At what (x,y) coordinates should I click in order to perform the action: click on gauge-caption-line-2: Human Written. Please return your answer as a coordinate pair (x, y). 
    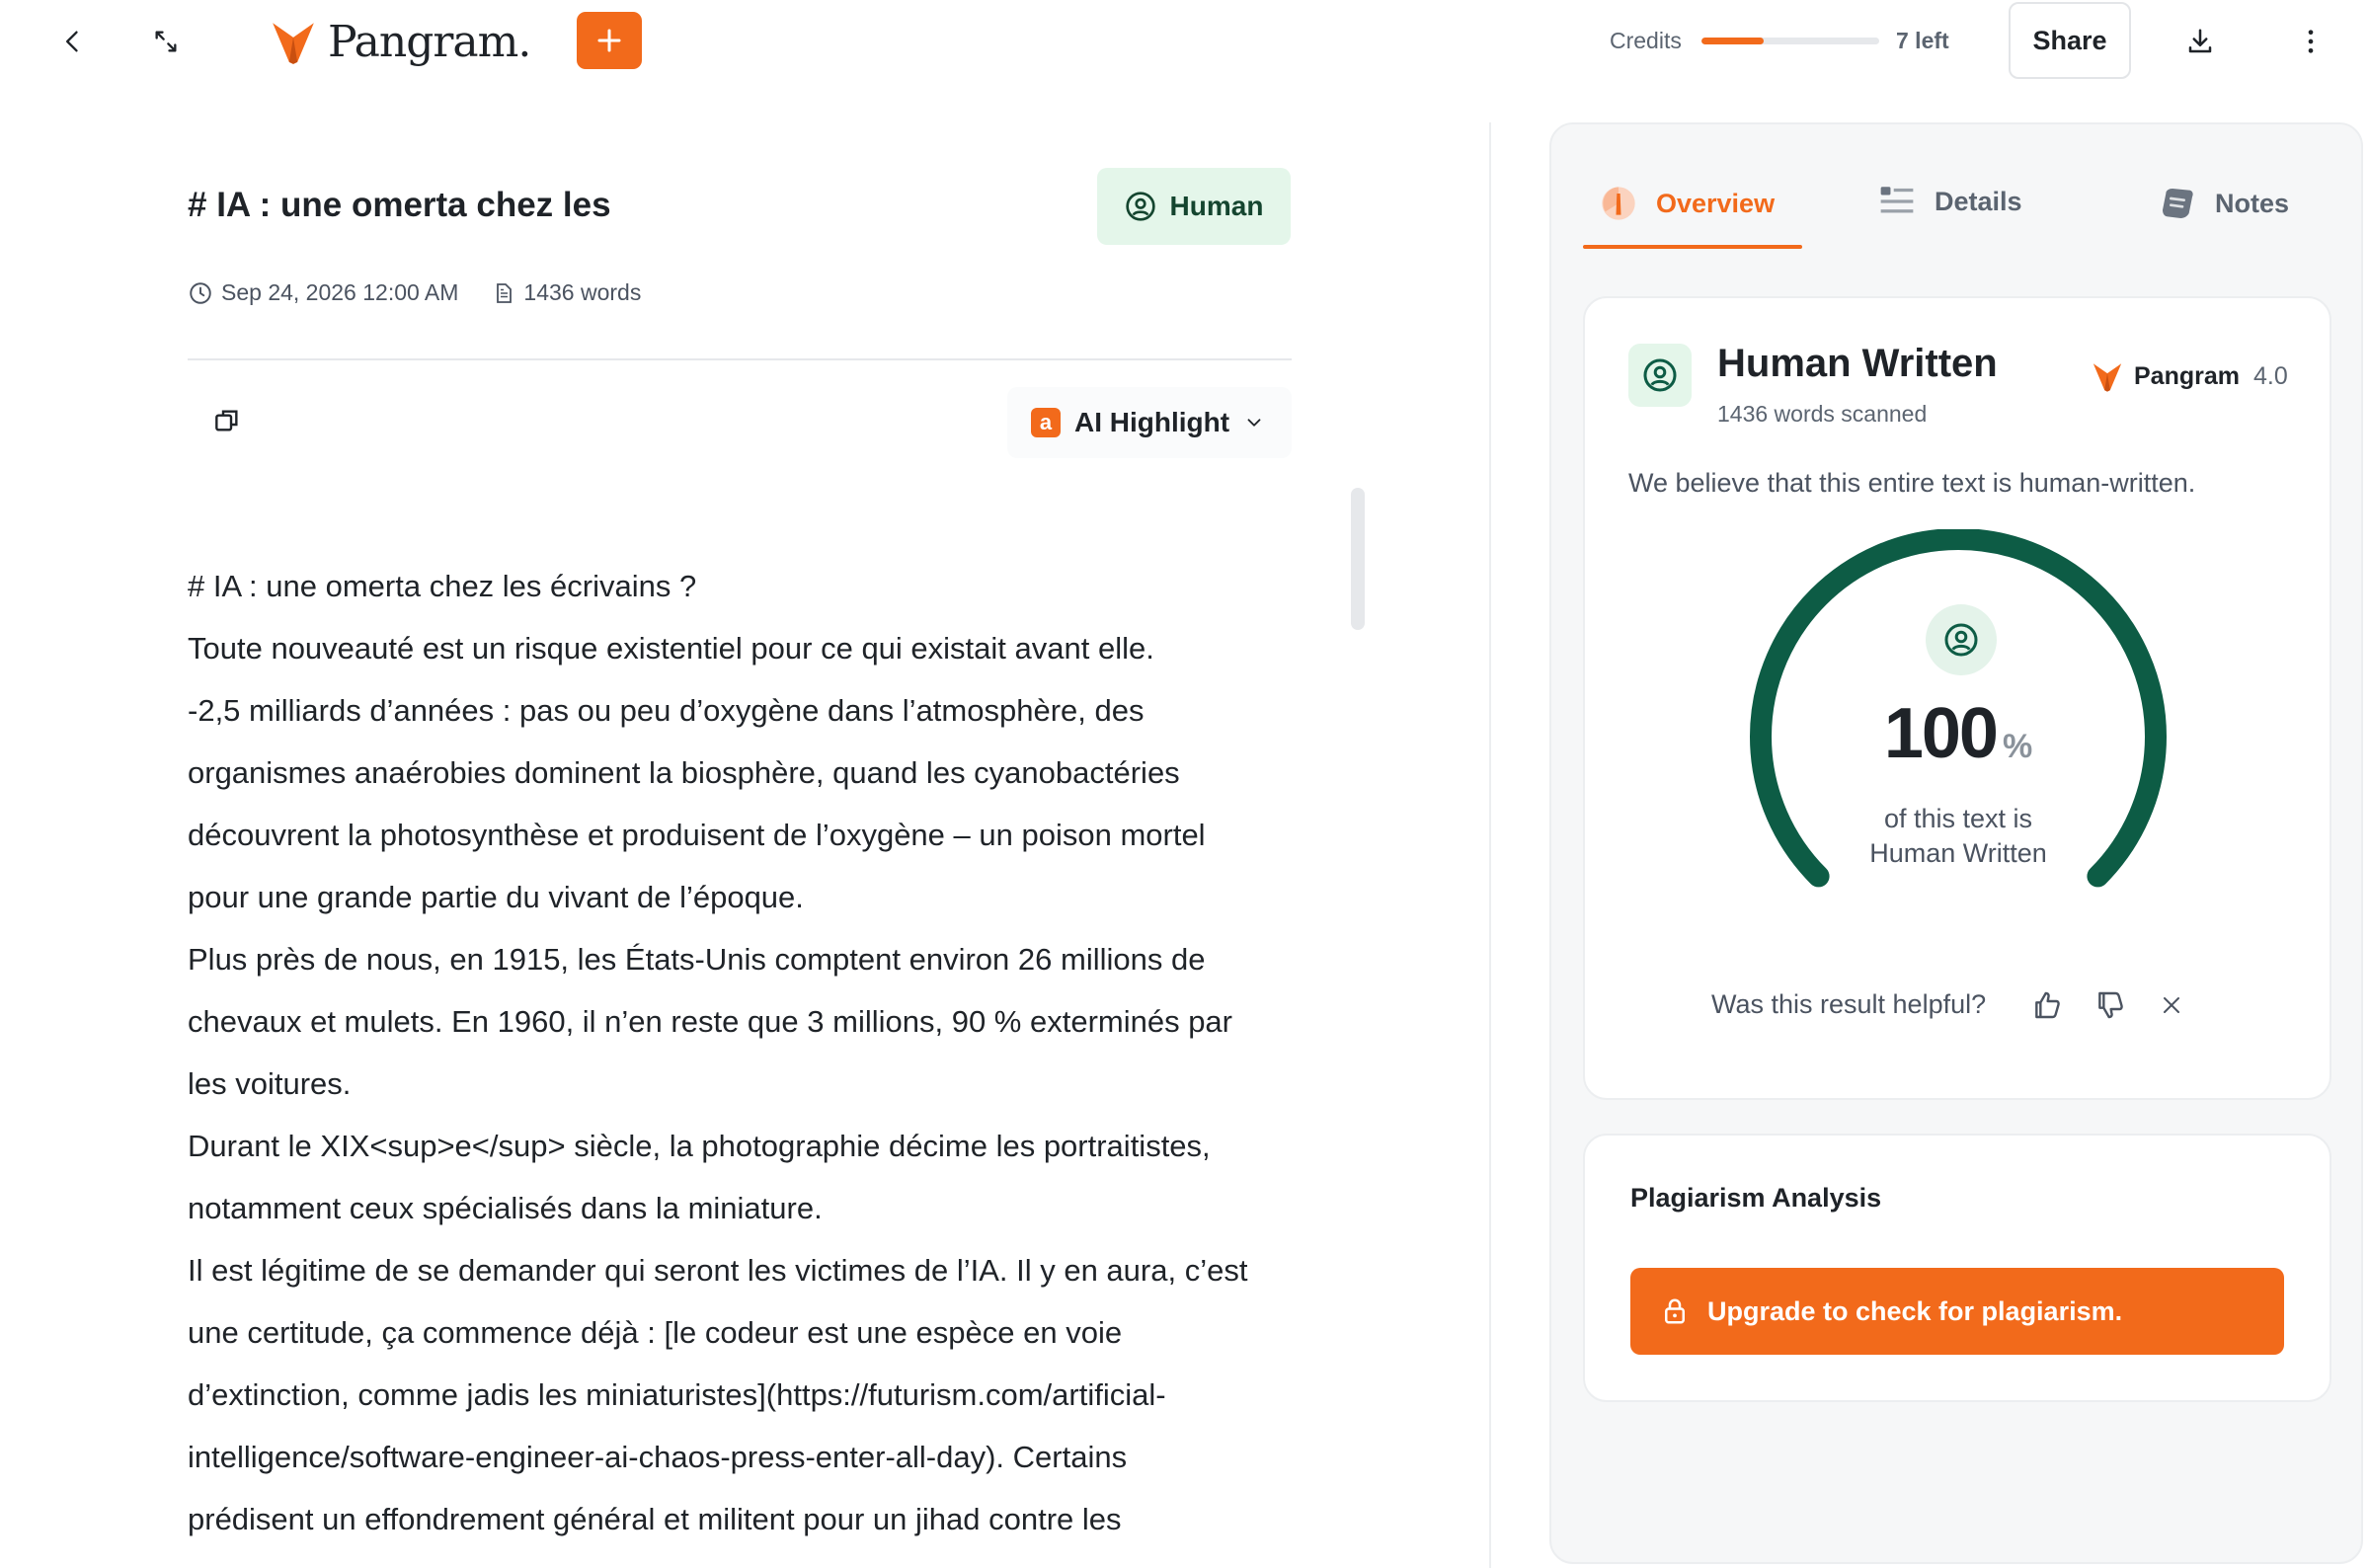
    Looking at the image, I should click on (1958, 853).